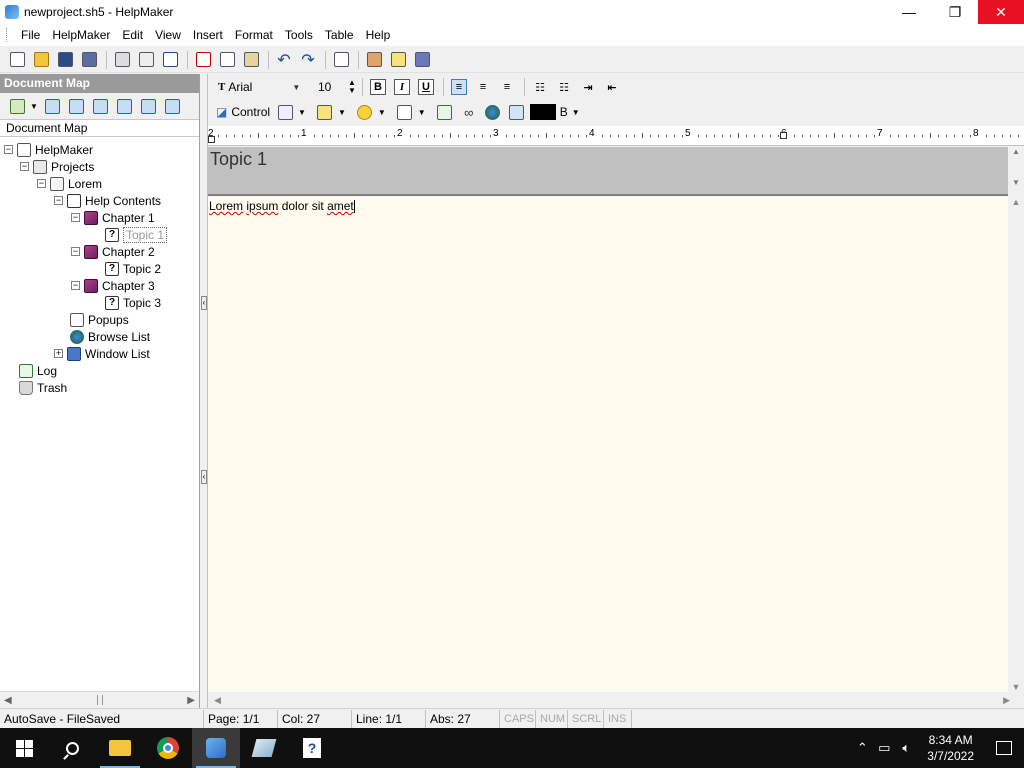 The height and width of the screenshot is (768, 1024). I want to click on scroll-thumb, so click(99, 700).